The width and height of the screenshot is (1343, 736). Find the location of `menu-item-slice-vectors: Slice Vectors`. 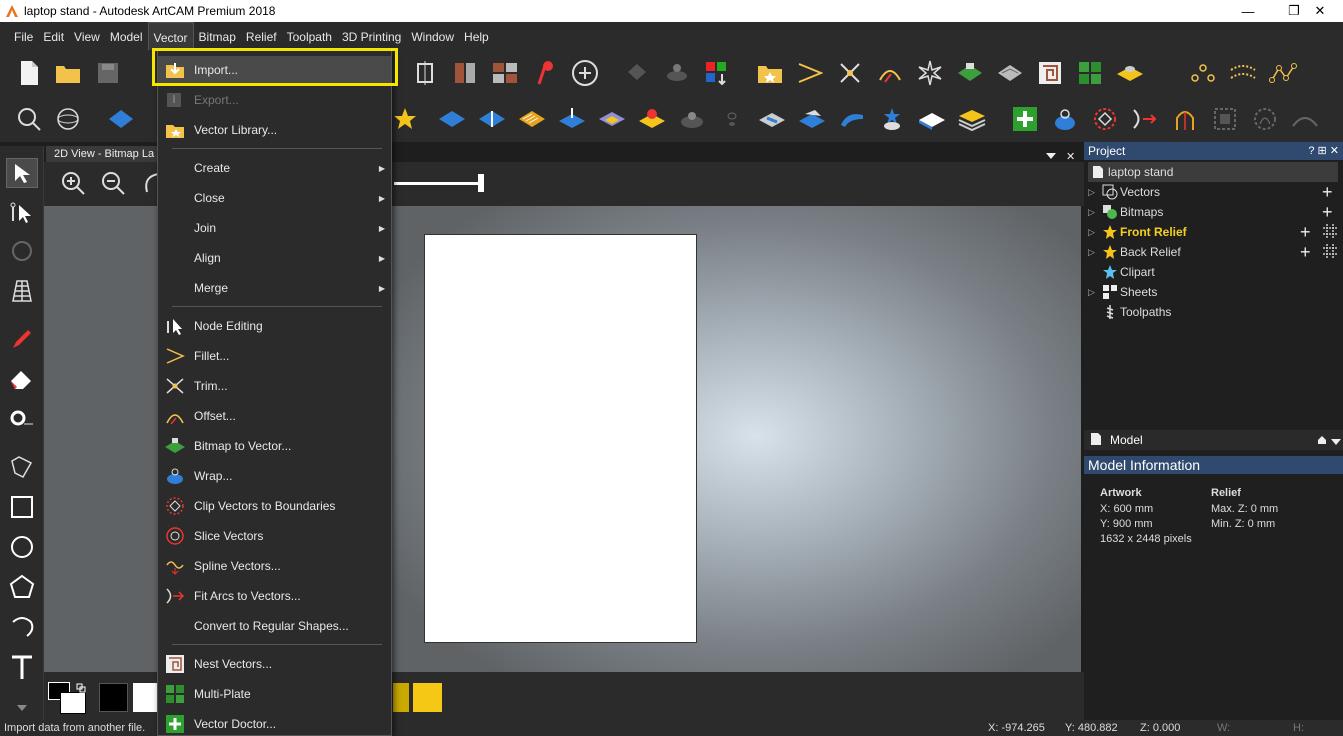

menu-item-slice-vectors: Slice Vectors is located at coordinates (274, 536).